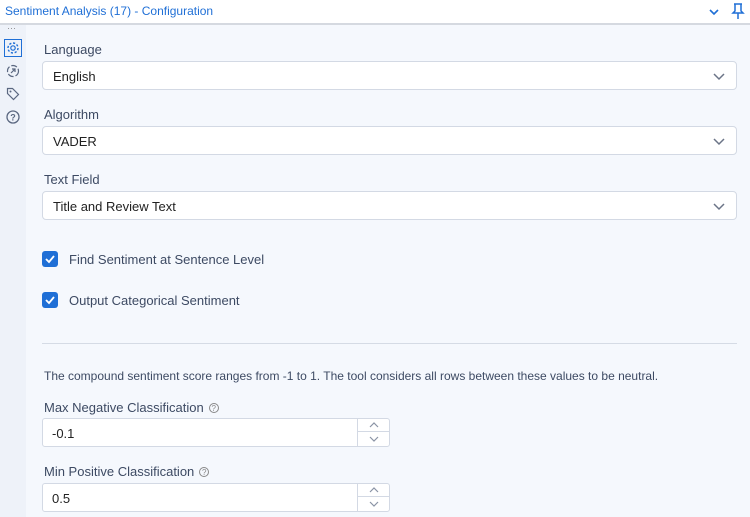 This screenshot has width=750, height=517. Describe the element at coordinates (13, 94) in the screenshot. I see `tag-icon` at that location.